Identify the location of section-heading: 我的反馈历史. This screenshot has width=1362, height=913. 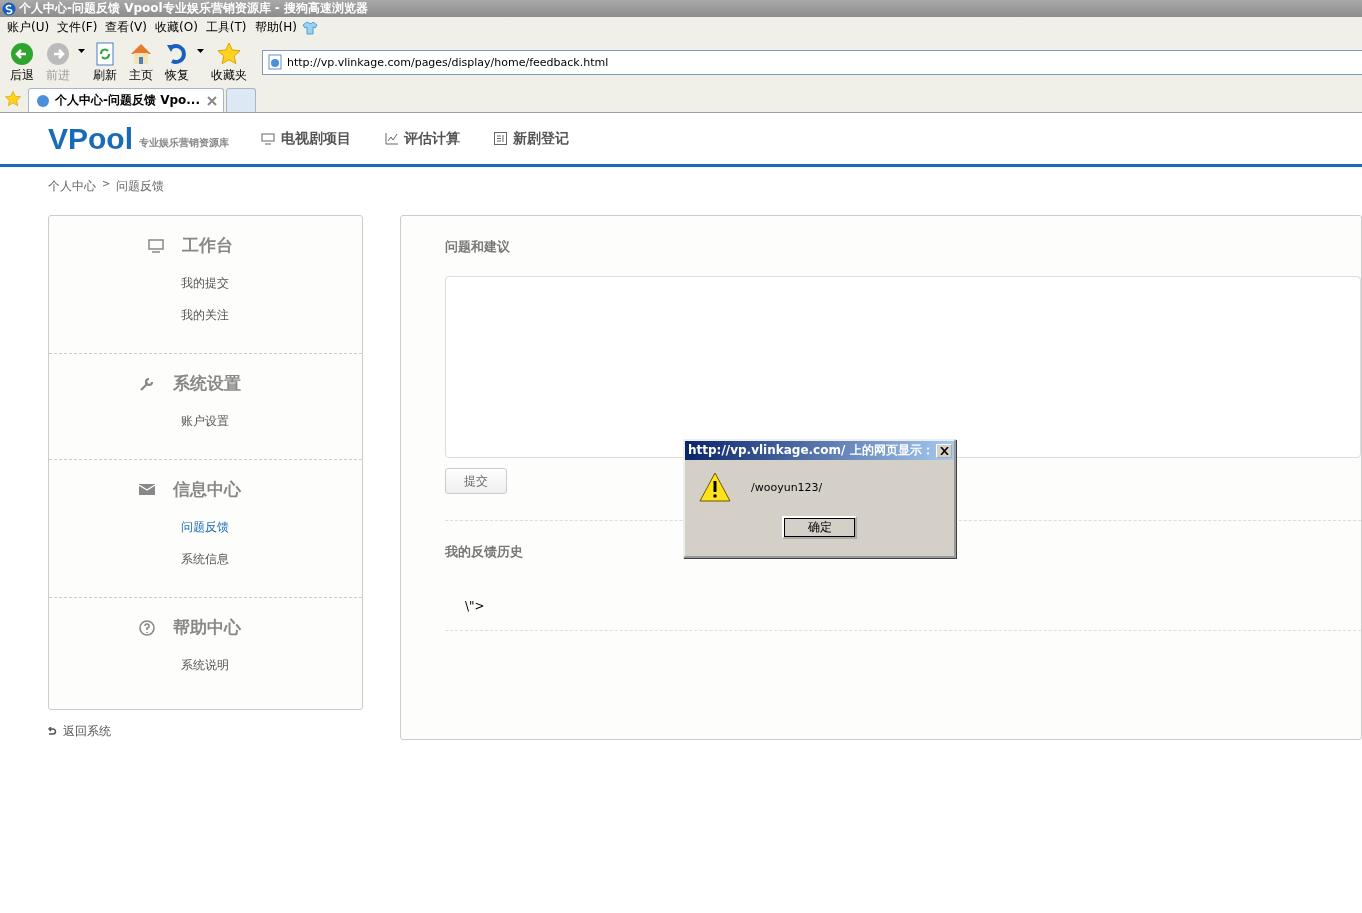
(484, 552).